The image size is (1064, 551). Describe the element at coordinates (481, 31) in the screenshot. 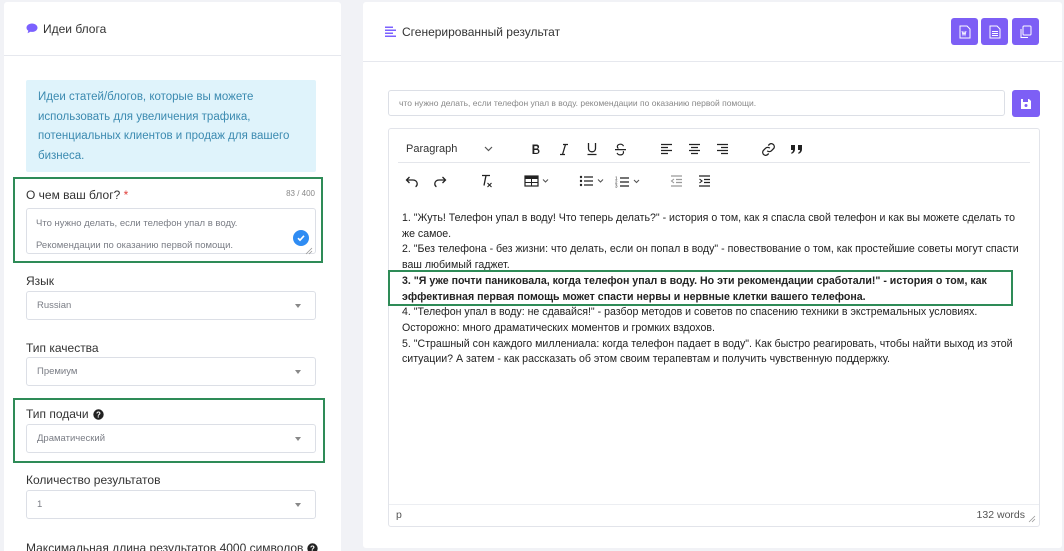

I see `panel-title: Сгенерированный результат` at that location.